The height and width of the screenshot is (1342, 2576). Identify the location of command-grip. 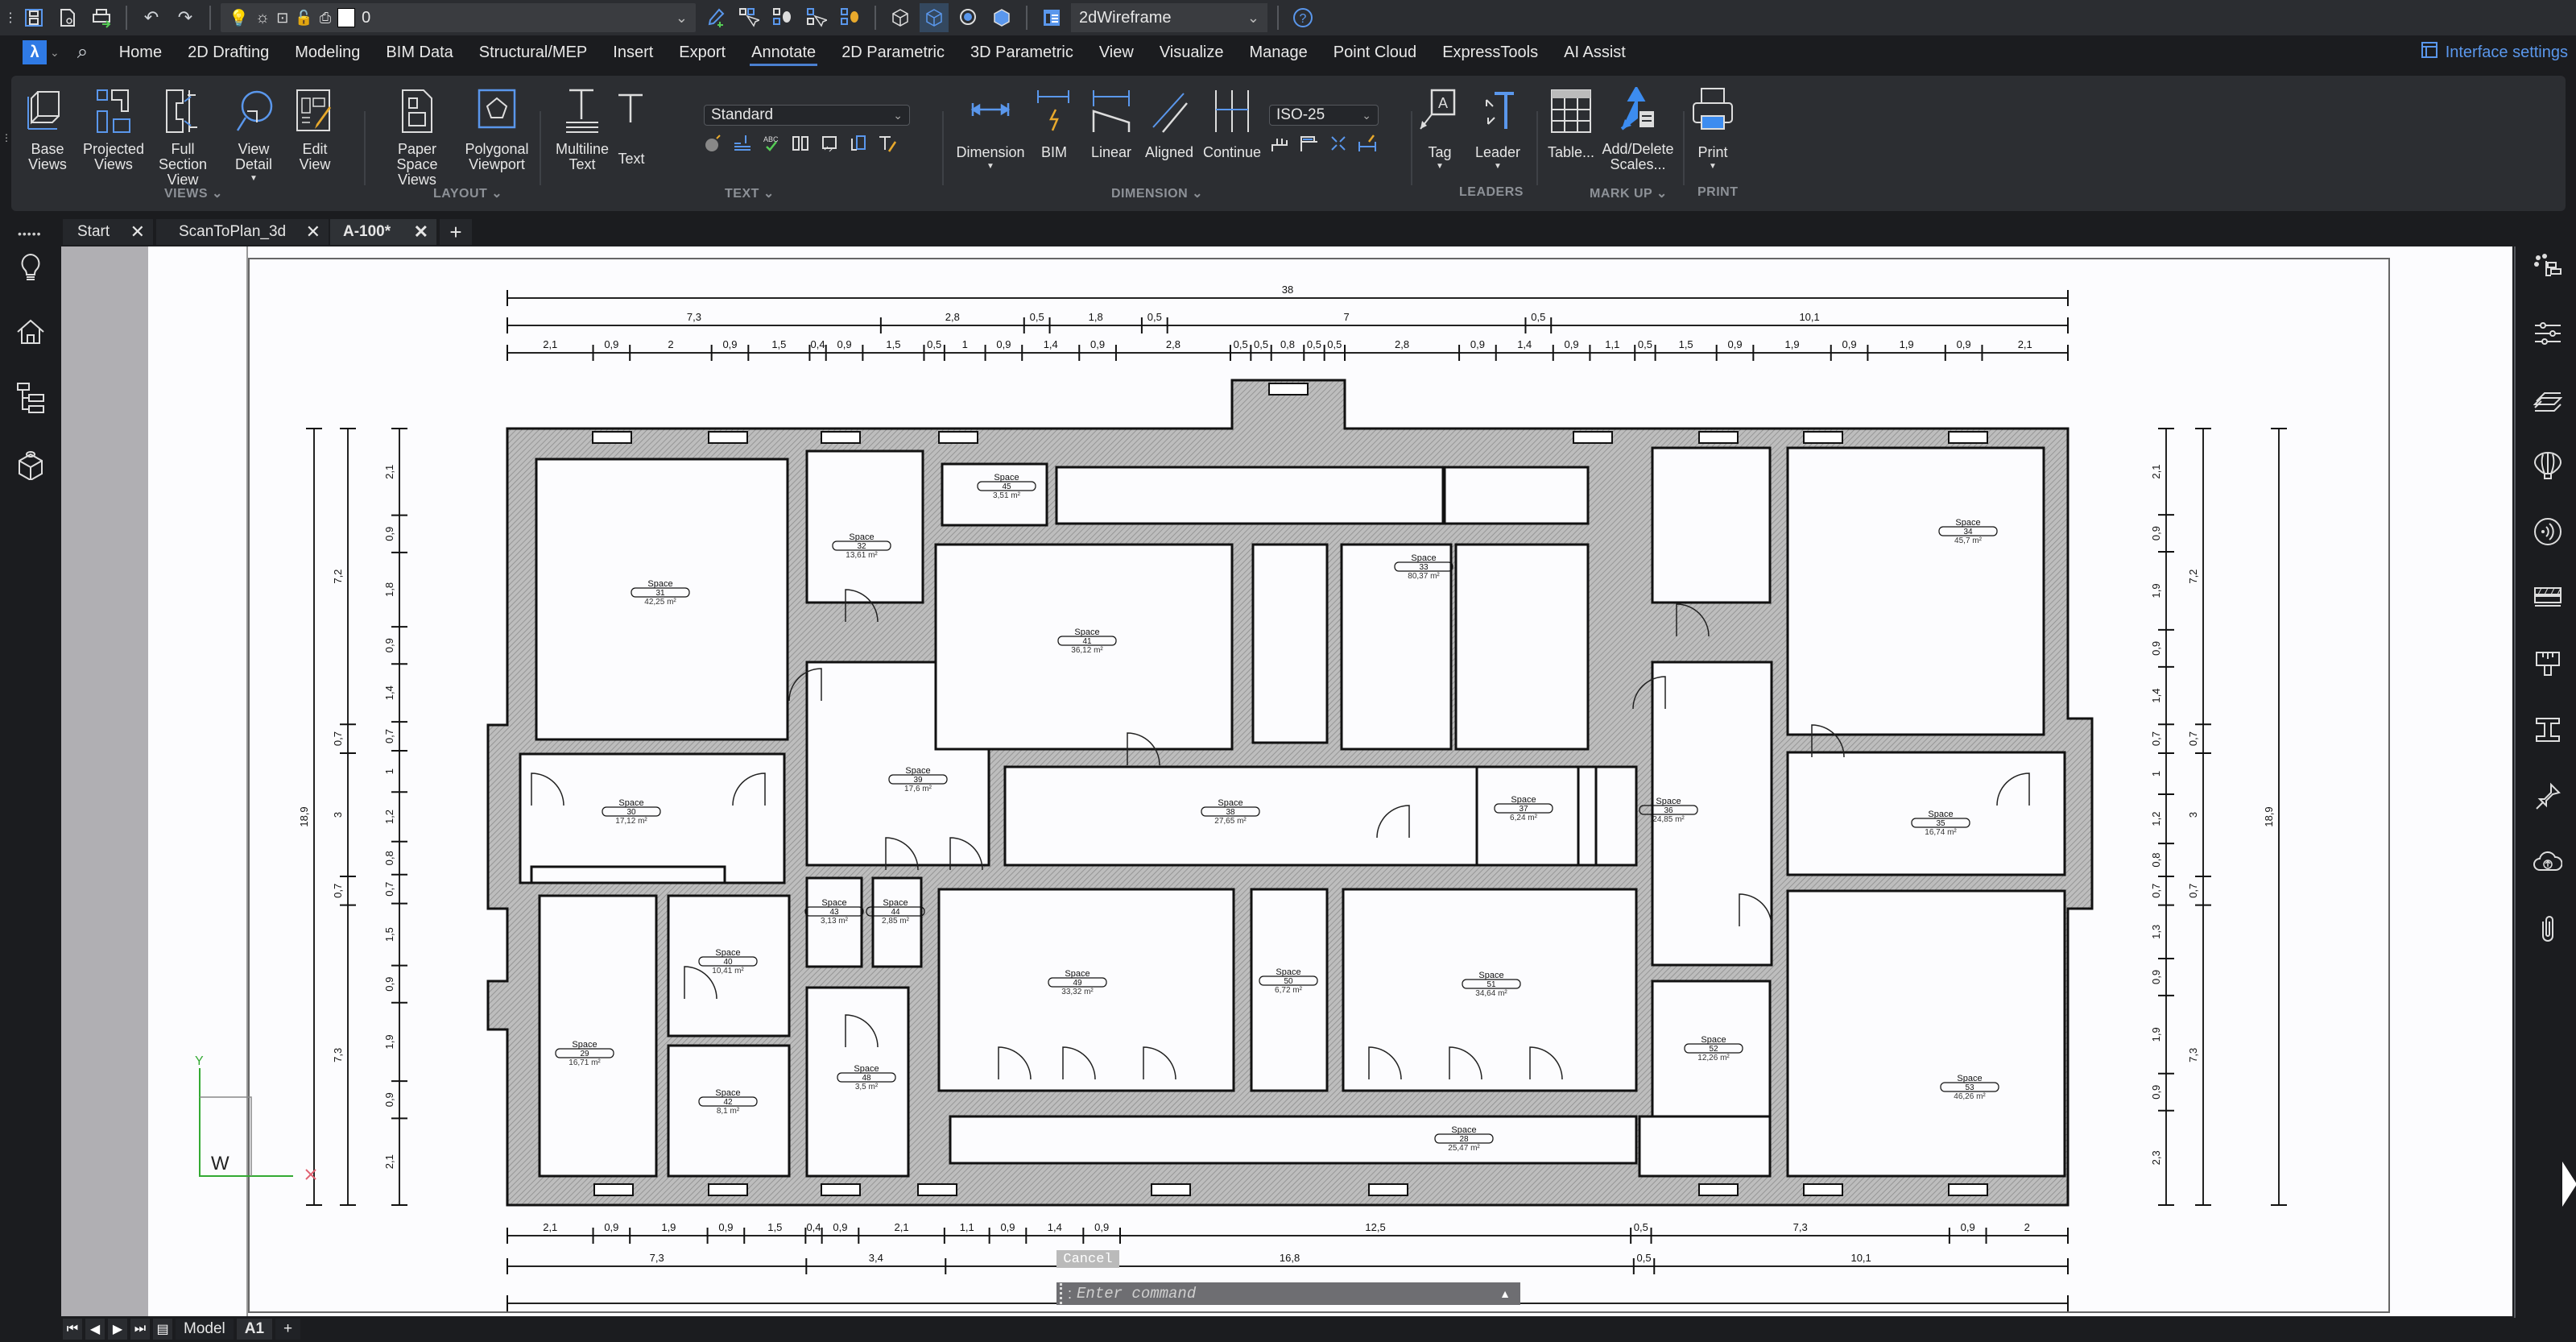
(1062, 1293).